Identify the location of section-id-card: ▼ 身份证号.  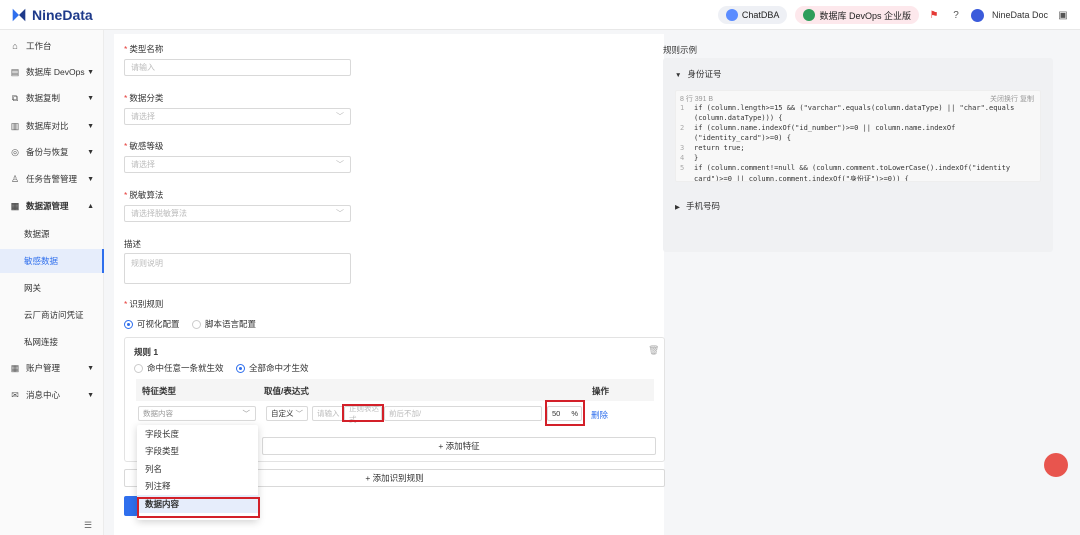
(698, 74).